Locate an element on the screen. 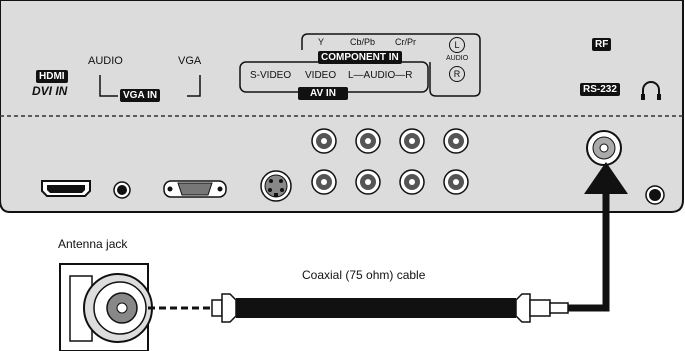 The image size is (685, 351). antenna-jack-label: Antenna jack is located at coordinates (93, 244).